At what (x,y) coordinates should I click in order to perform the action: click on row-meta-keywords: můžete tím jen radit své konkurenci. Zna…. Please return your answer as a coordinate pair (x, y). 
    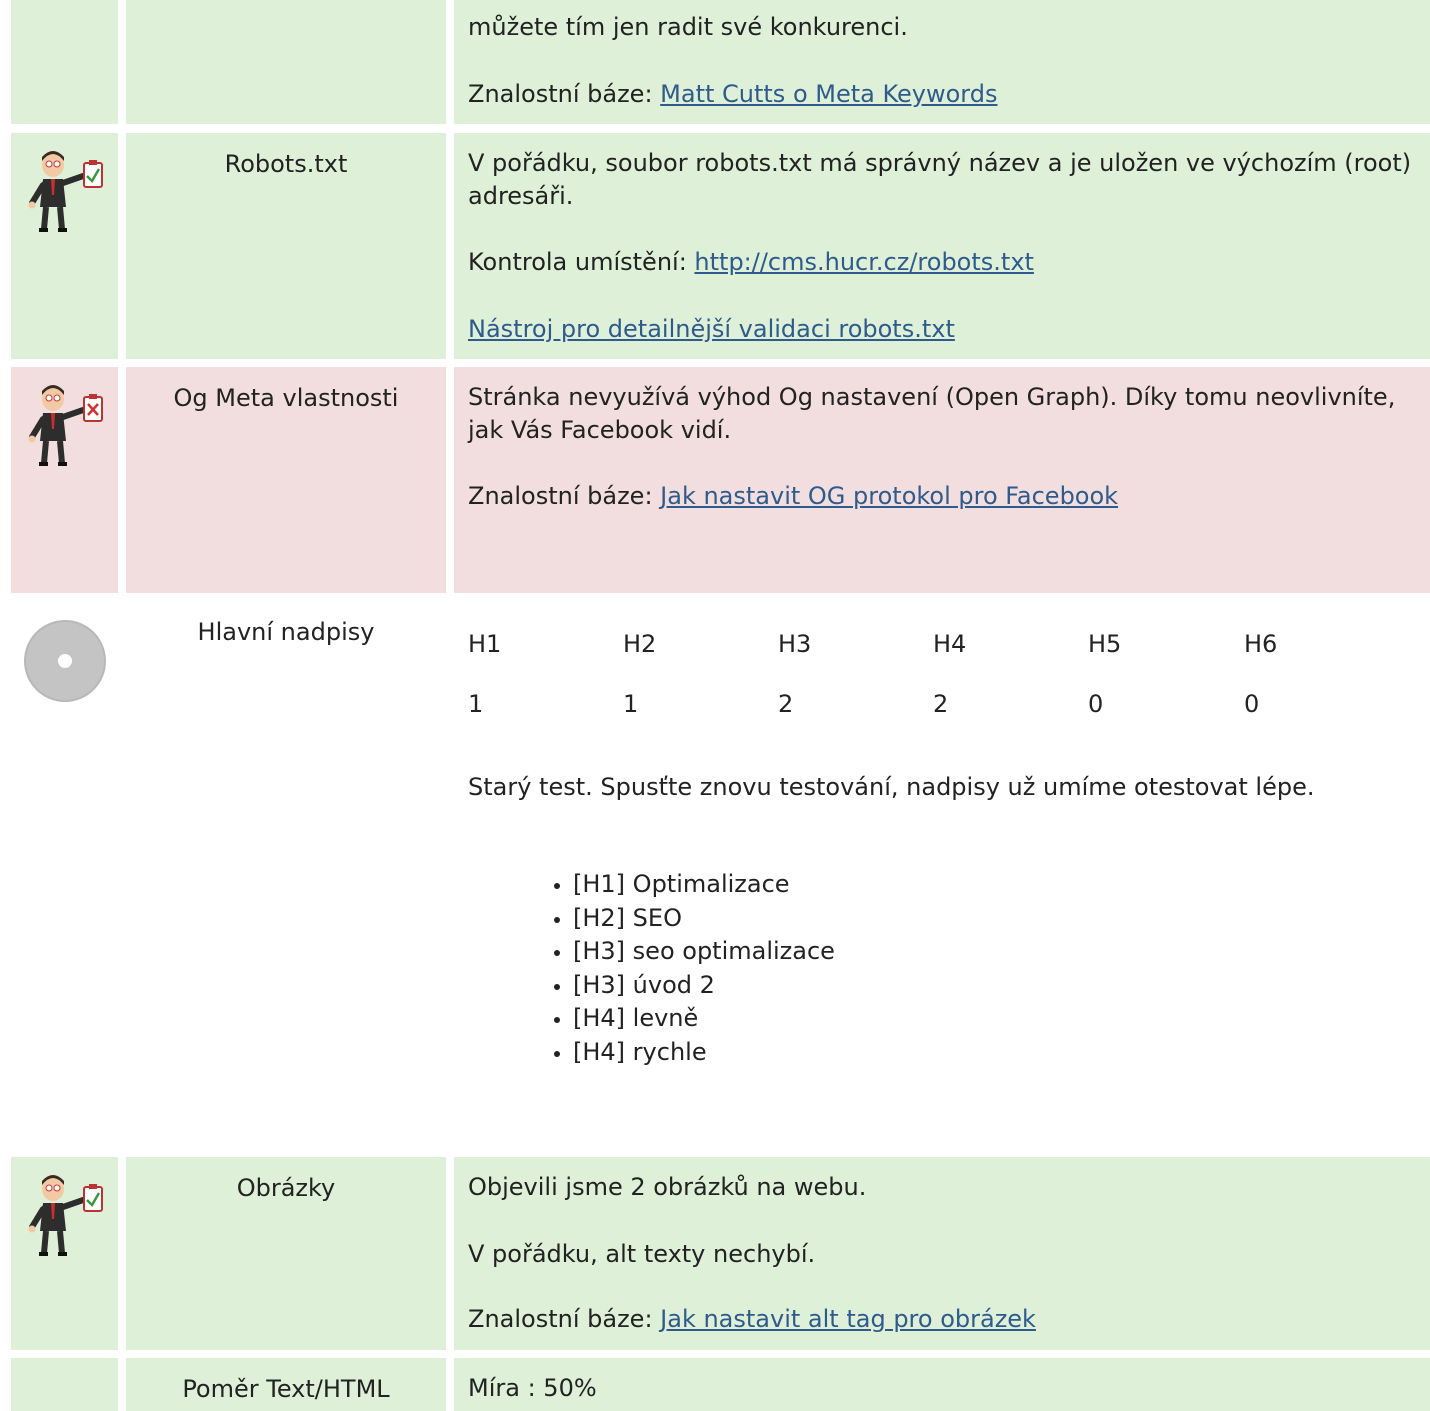
    Looking at the image, I should click on (715, 62).